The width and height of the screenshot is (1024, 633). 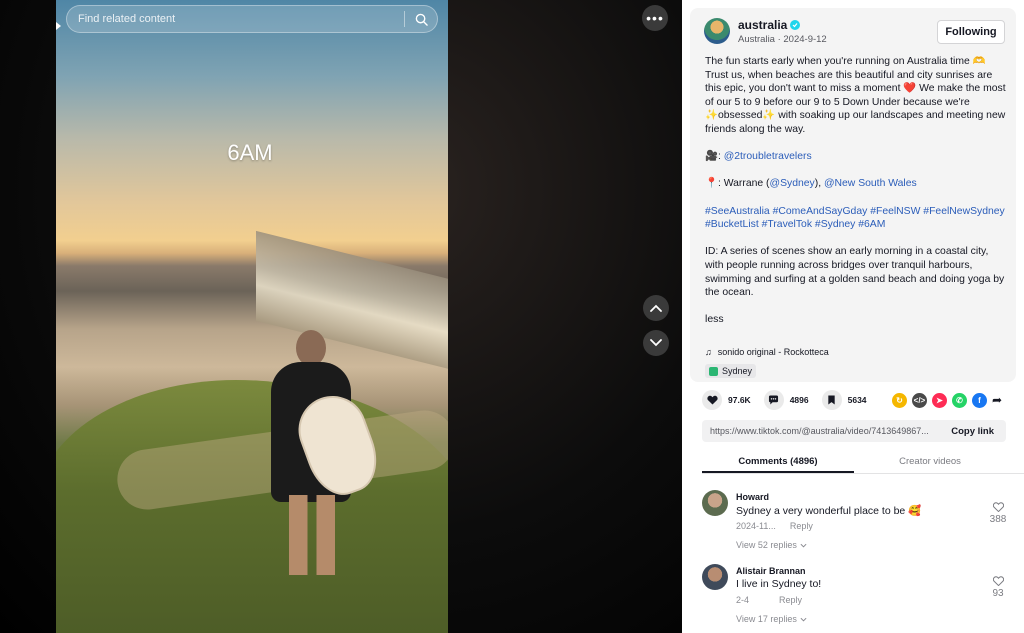 What do you see at coordinates (58, 26) in the screenshot?
I see `back-arrow-icon` at bounding box center [58, 26].